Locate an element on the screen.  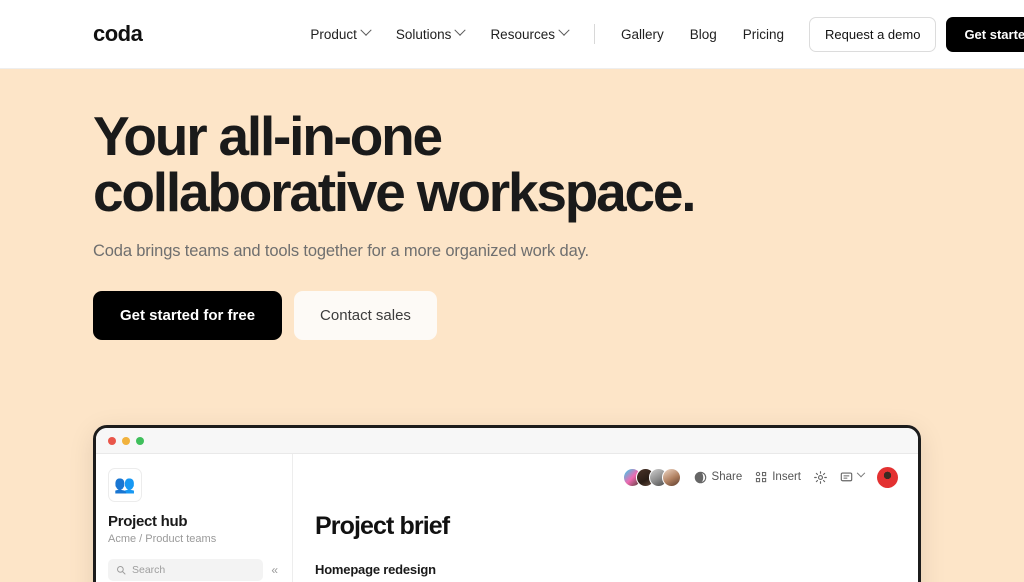
nav-link-blog: Blog is located at coordinates (703, 34).